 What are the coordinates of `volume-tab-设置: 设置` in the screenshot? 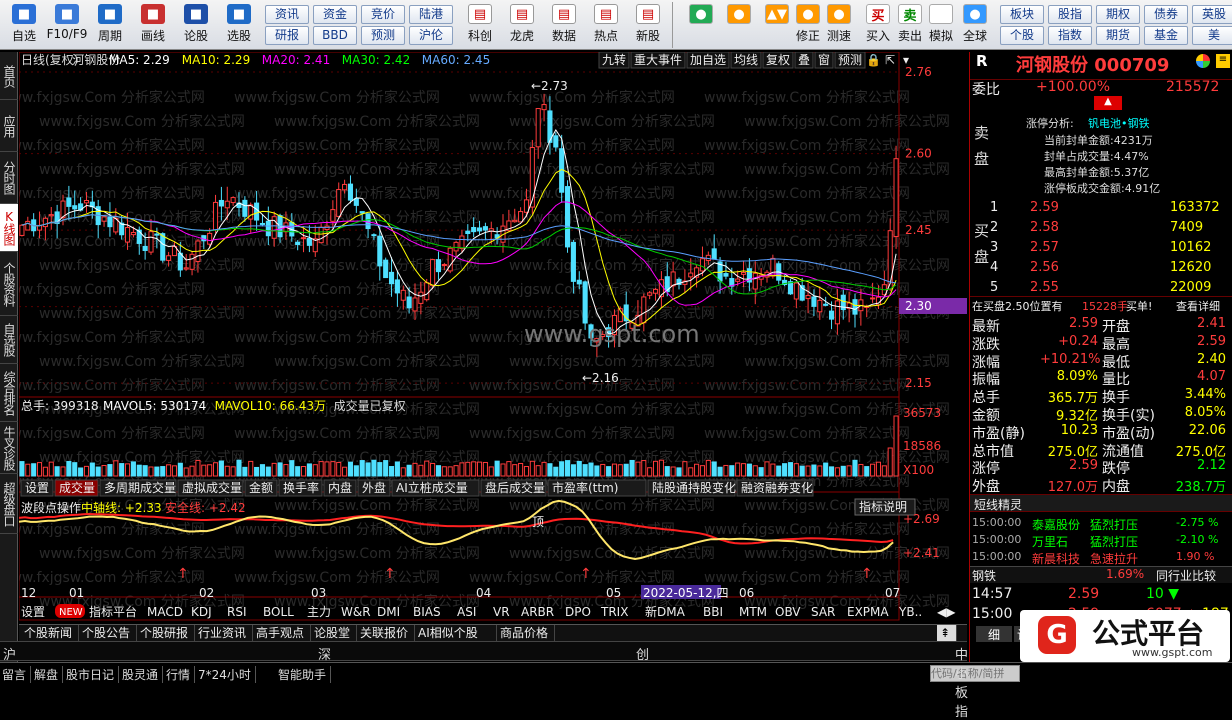 It's located at (37, 488).